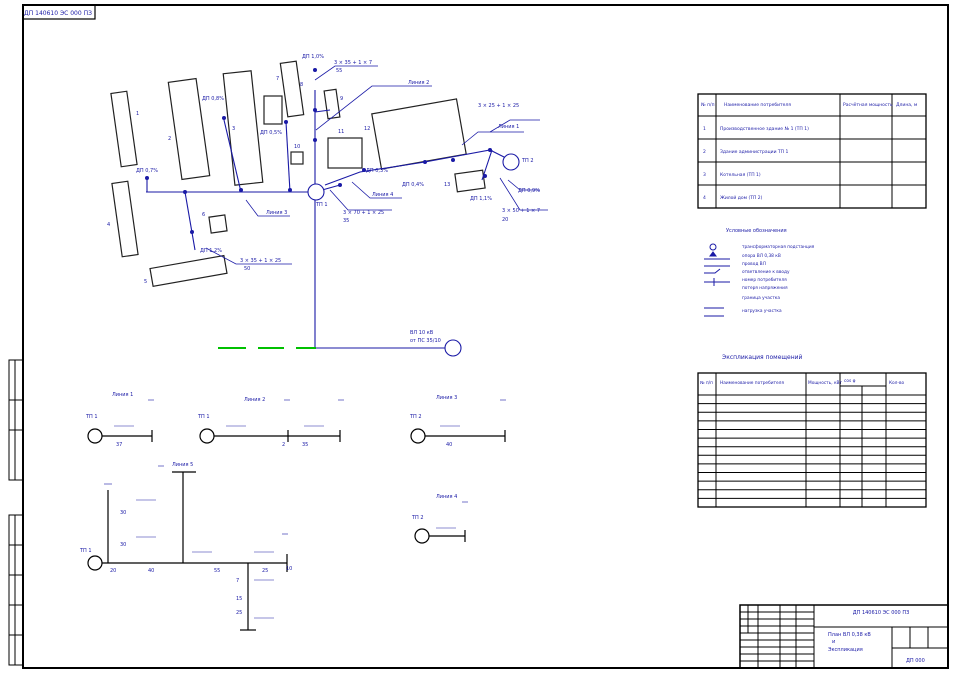 The width and height of the screenshot is (955, 675). I want to click on building-label: 1, so click(137, 114).